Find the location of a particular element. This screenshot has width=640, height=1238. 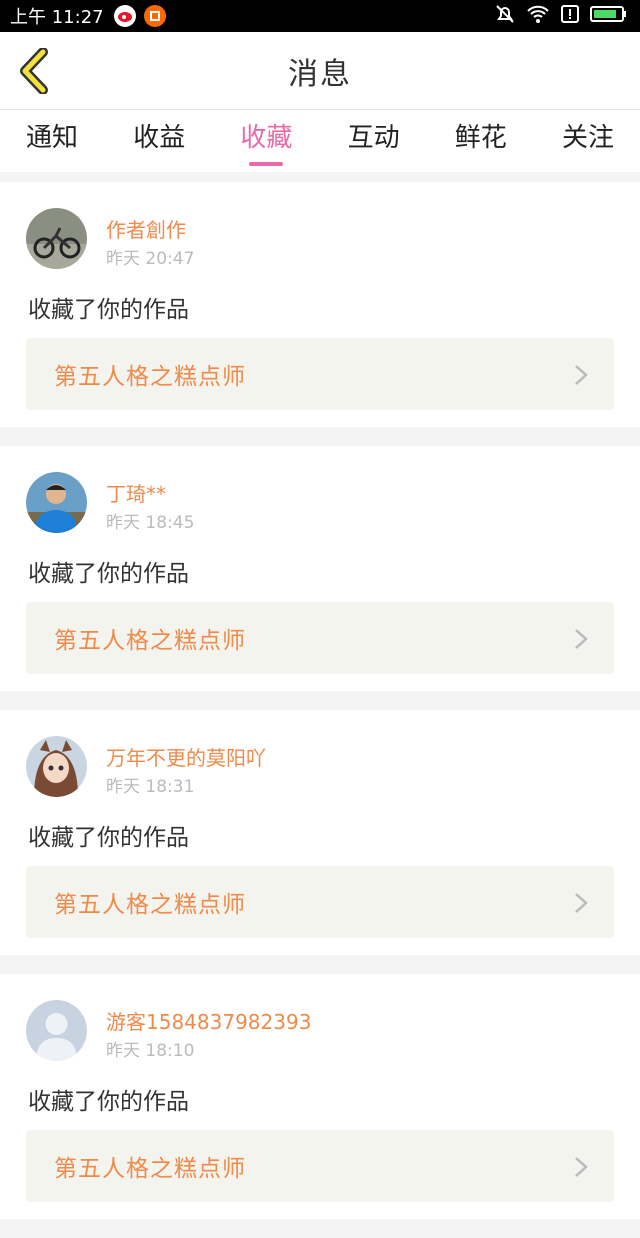

battery-icon is located at coordinates (610, 16).